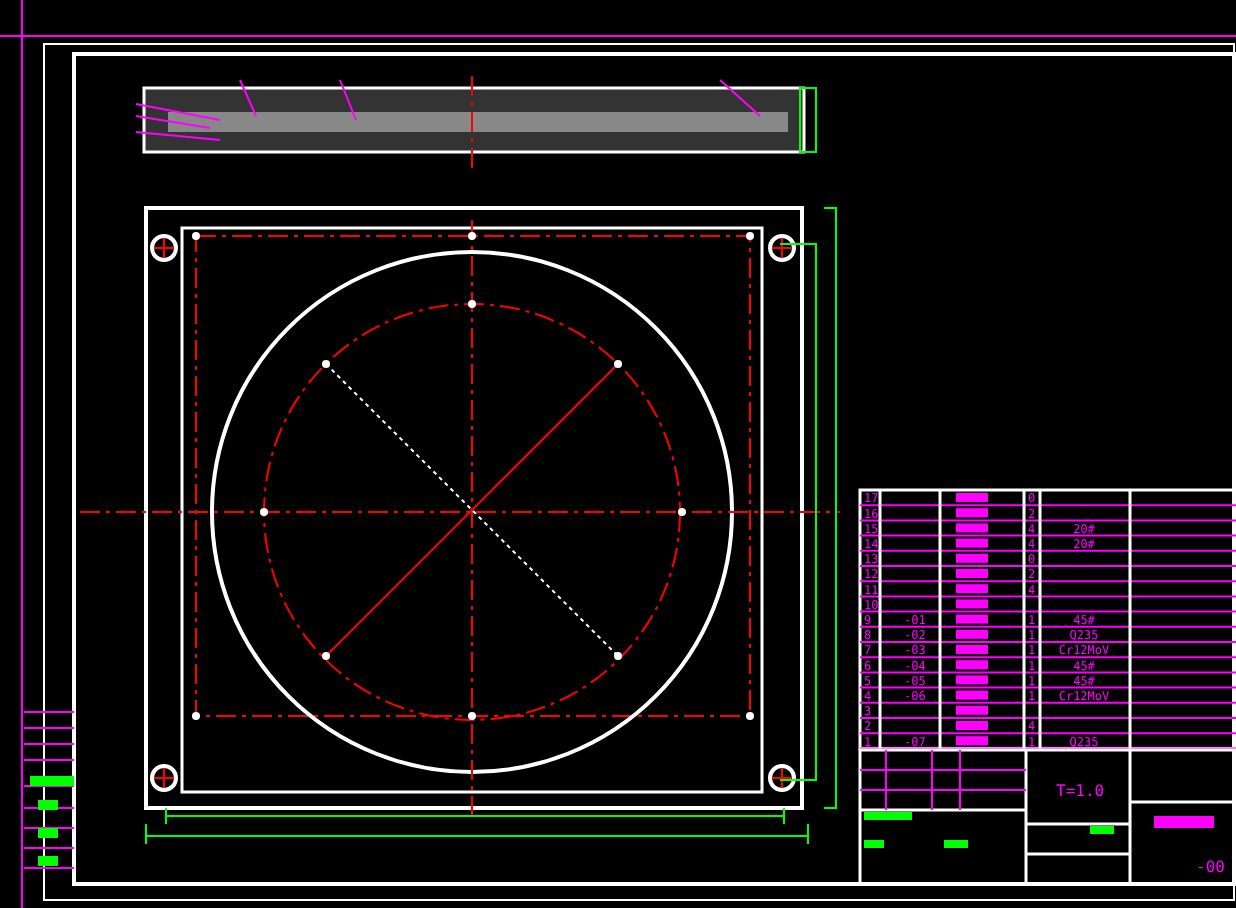 Image resolution: width=1236 pixels, height=908 pixels. Describe the element at coordinates (1080, 791) in the screenshot. I see `thickness-label: T=1.0` at that location.